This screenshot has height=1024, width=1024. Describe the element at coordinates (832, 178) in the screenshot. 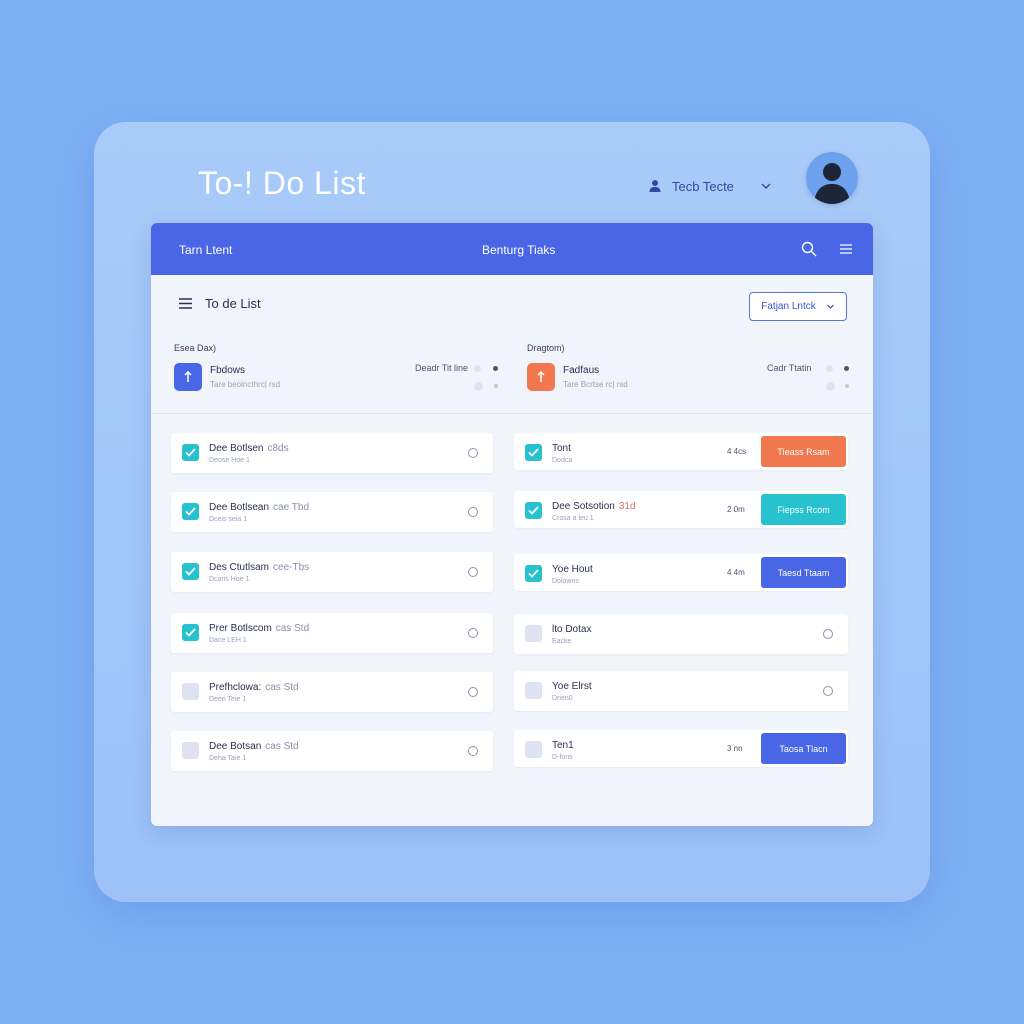

I see `avatar` at that location.